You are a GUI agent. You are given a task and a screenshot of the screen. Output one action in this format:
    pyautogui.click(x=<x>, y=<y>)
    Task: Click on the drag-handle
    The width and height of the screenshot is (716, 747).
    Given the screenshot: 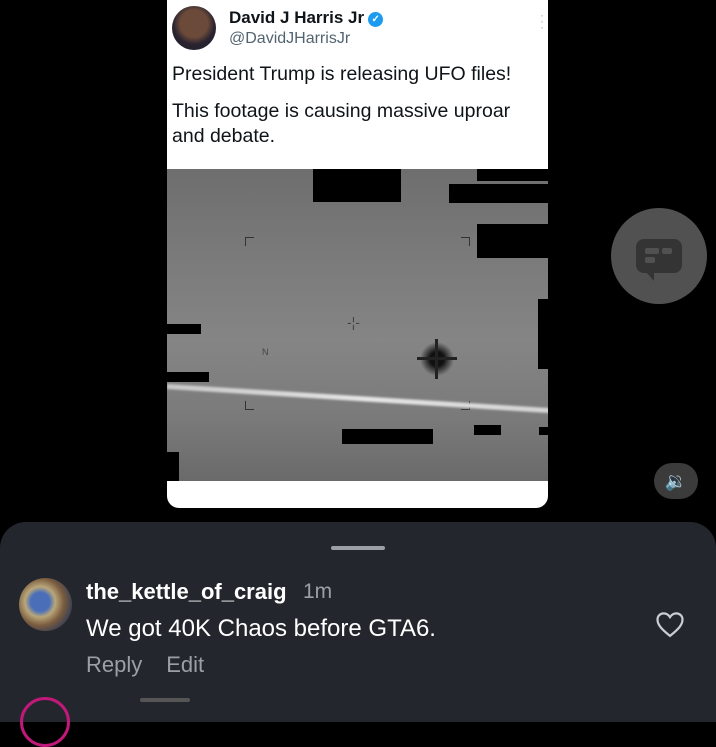 What is the action you would take?
    pyautogui.click(x=358, y=548)
    